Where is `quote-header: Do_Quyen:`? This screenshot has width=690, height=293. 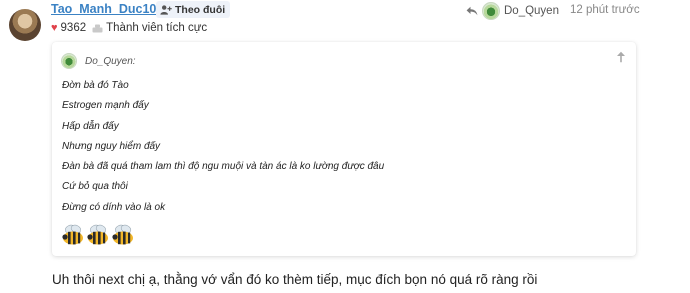
quote-header: Do_Quyen: is located at coordinates (98, 61).